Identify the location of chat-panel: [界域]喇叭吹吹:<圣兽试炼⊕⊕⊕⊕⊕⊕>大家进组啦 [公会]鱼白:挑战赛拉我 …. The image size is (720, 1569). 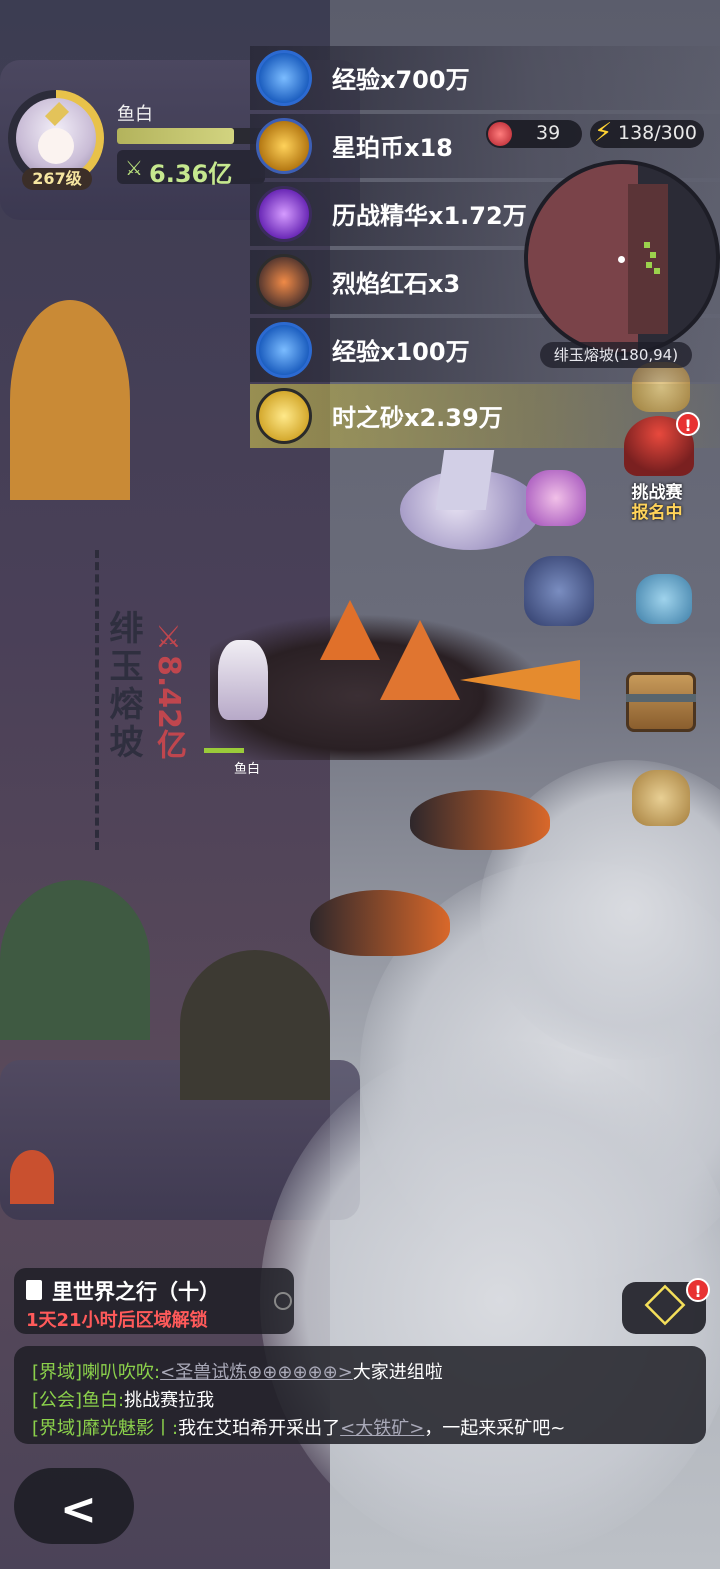
(360, 1395).